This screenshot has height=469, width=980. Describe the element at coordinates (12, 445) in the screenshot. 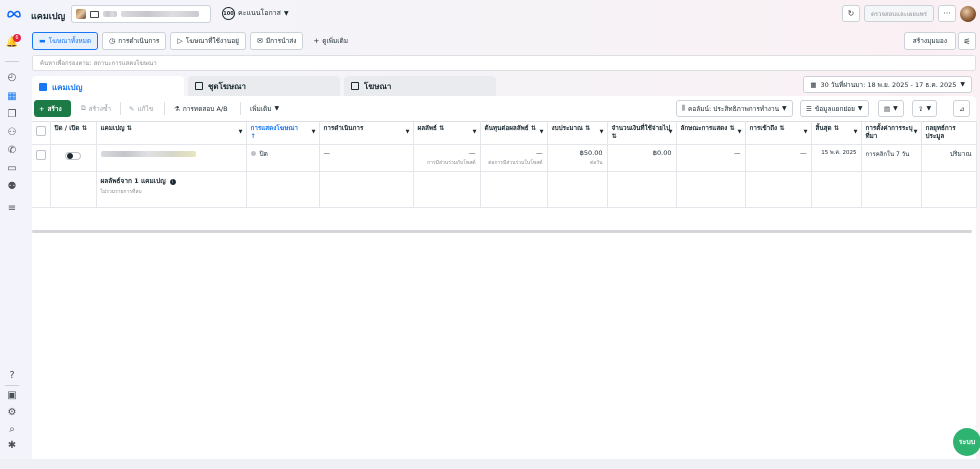

I see `bug-report-icon: ✱` at that location.